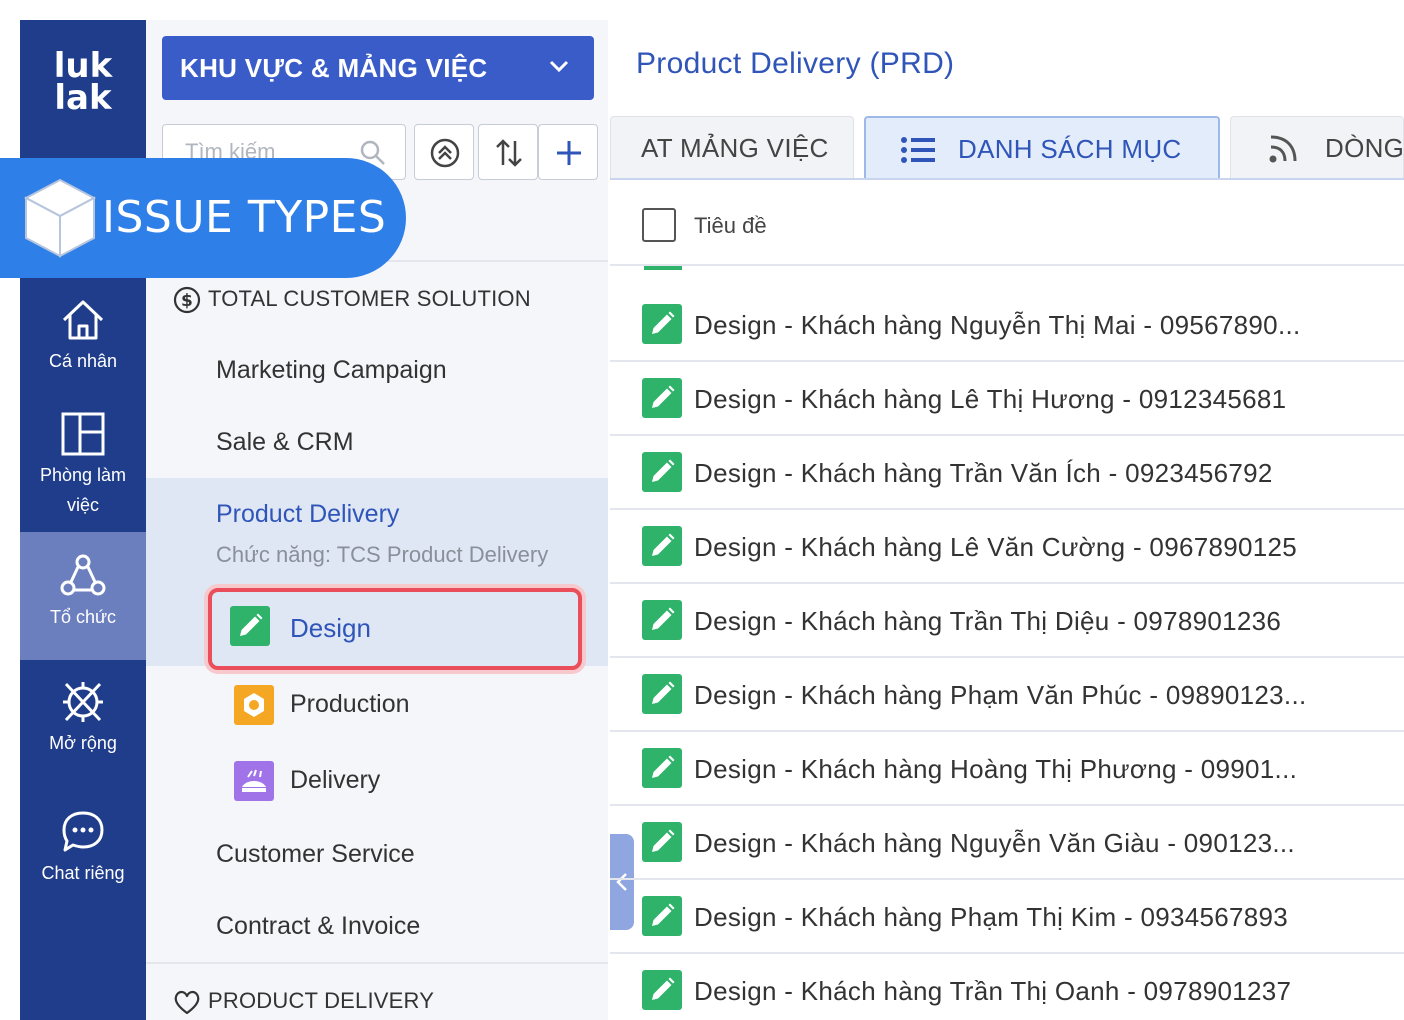 The height and width of the screenshot is (1020, 1404). What do you see at coordinates (559, 66) in the screenshot?
I see `chevron-down-icon` at bounding box center [559, 66].